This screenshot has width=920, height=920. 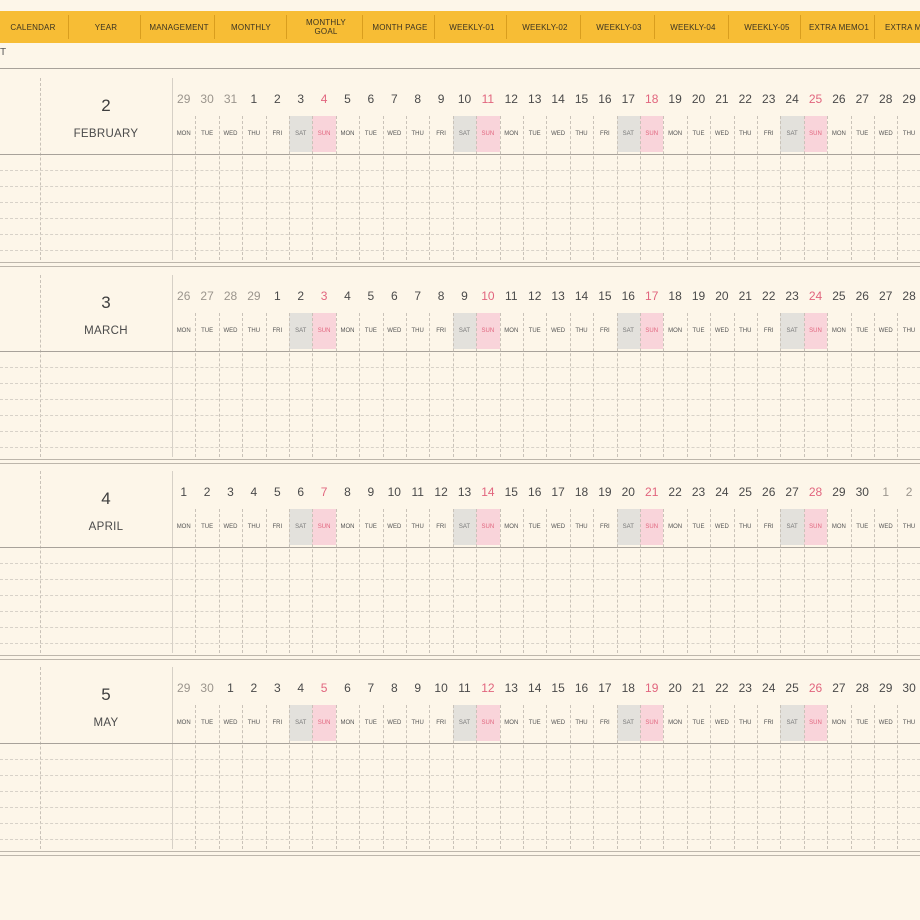 What do you see at coordinates (472, 27) in the screenshot?
I see `tab-weekly-01: WEEKLY-01` at bounding box center [472, 27].